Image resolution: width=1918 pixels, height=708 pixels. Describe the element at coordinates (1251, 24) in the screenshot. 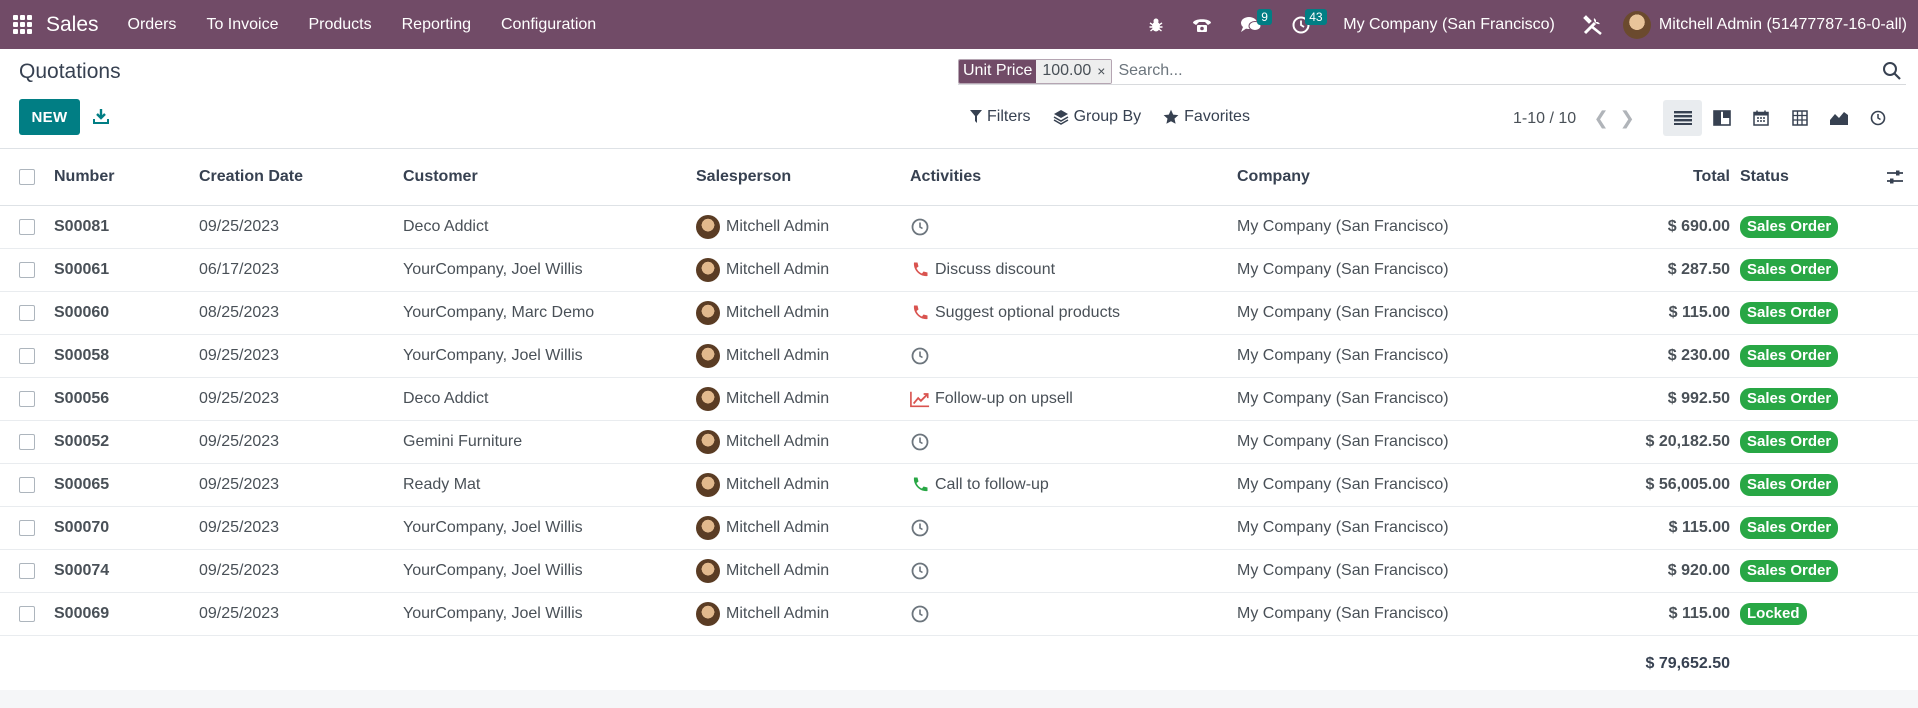

I see `messages-icon: 9` at that location.